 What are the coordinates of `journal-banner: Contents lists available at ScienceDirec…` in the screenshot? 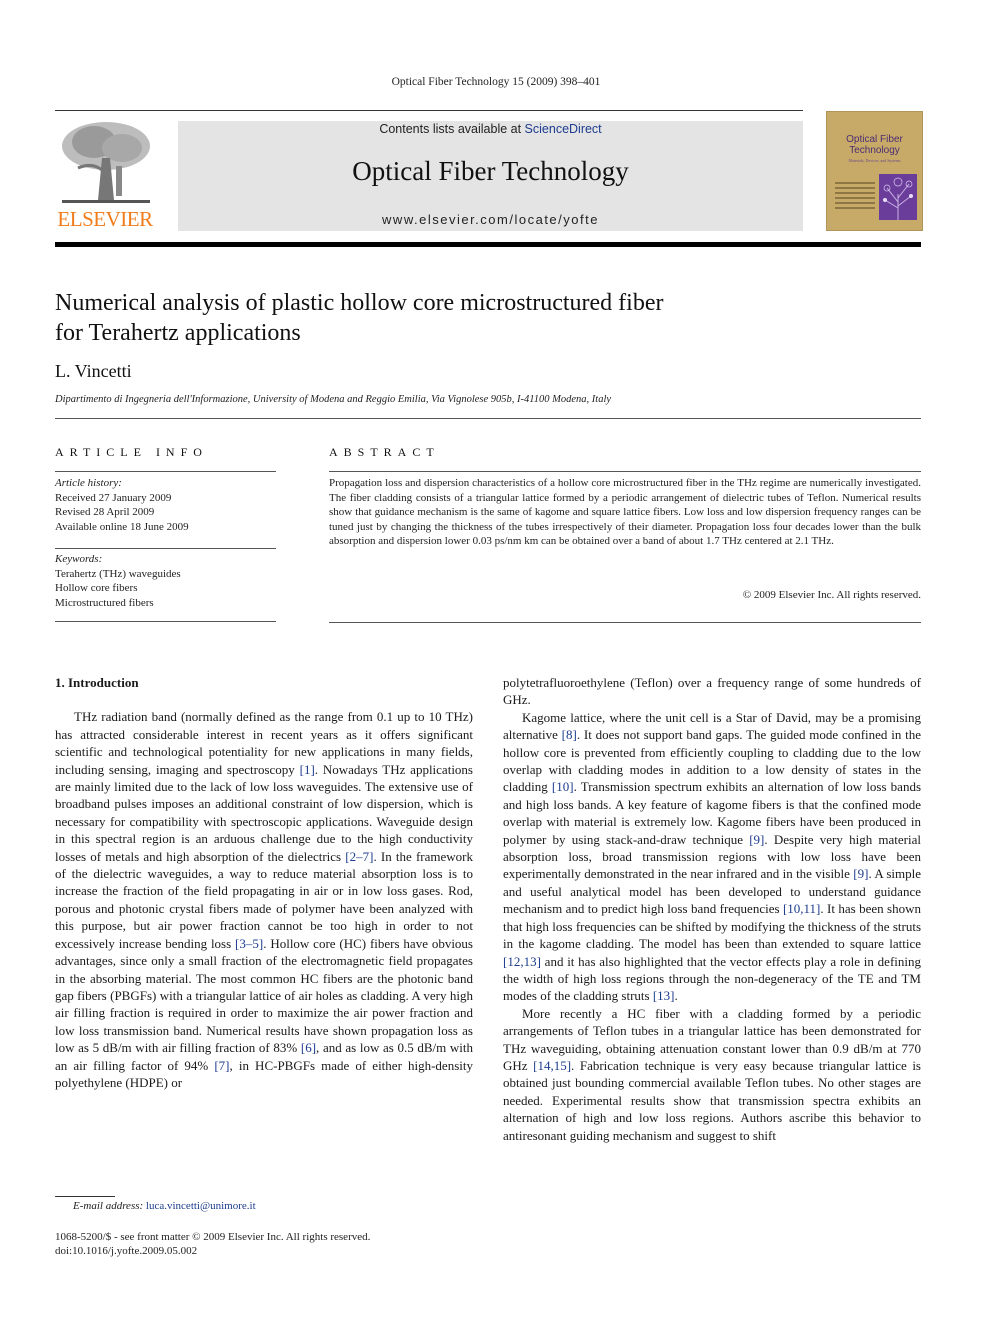 It's located at (490, 176).